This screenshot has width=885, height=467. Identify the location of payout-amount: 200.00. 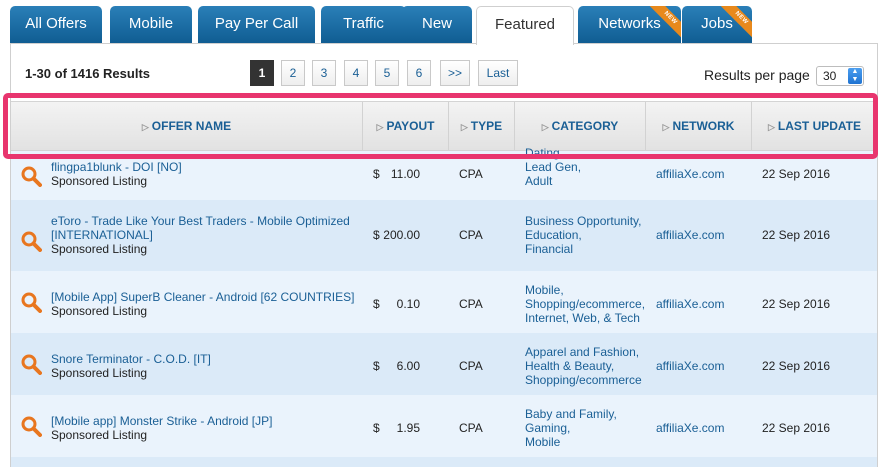
(401, 235).